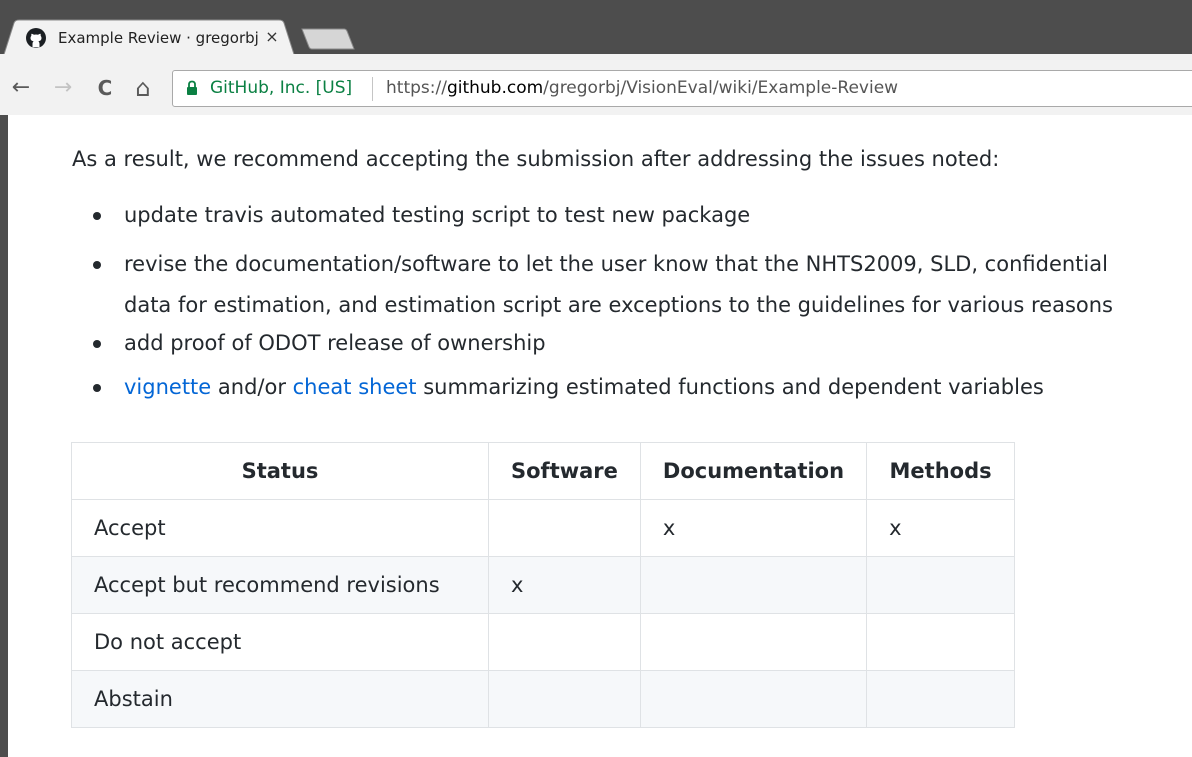  What do you see at coordinates (280, 585) in the screenshot?
I see `table-cell: Accept but recommend revisions` at bounding box center [280, 585].